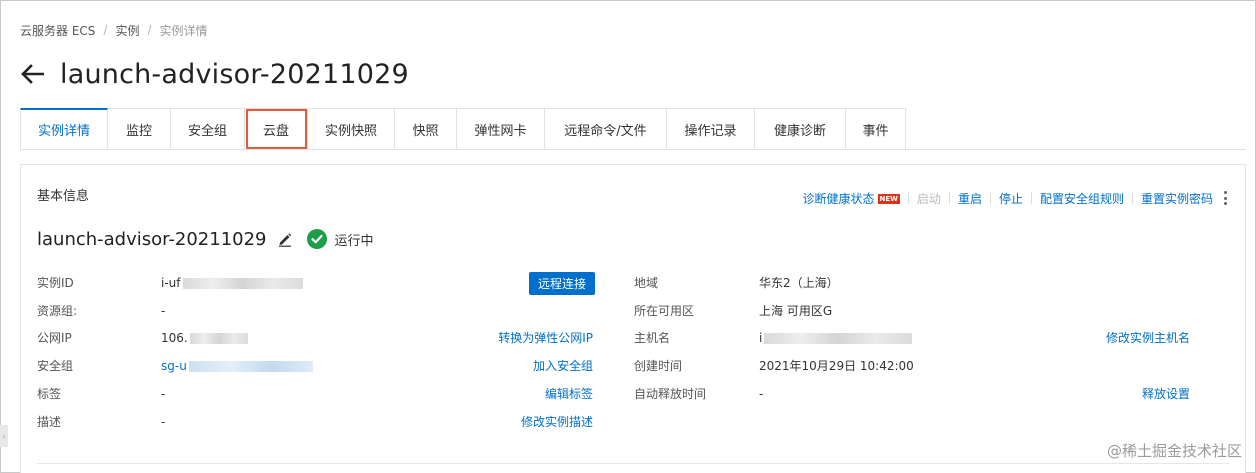  What do you see at coordinates (208, 129) in the screenshot?
I see `tab-security-group: 安全组` at bounding box center [208, 129].